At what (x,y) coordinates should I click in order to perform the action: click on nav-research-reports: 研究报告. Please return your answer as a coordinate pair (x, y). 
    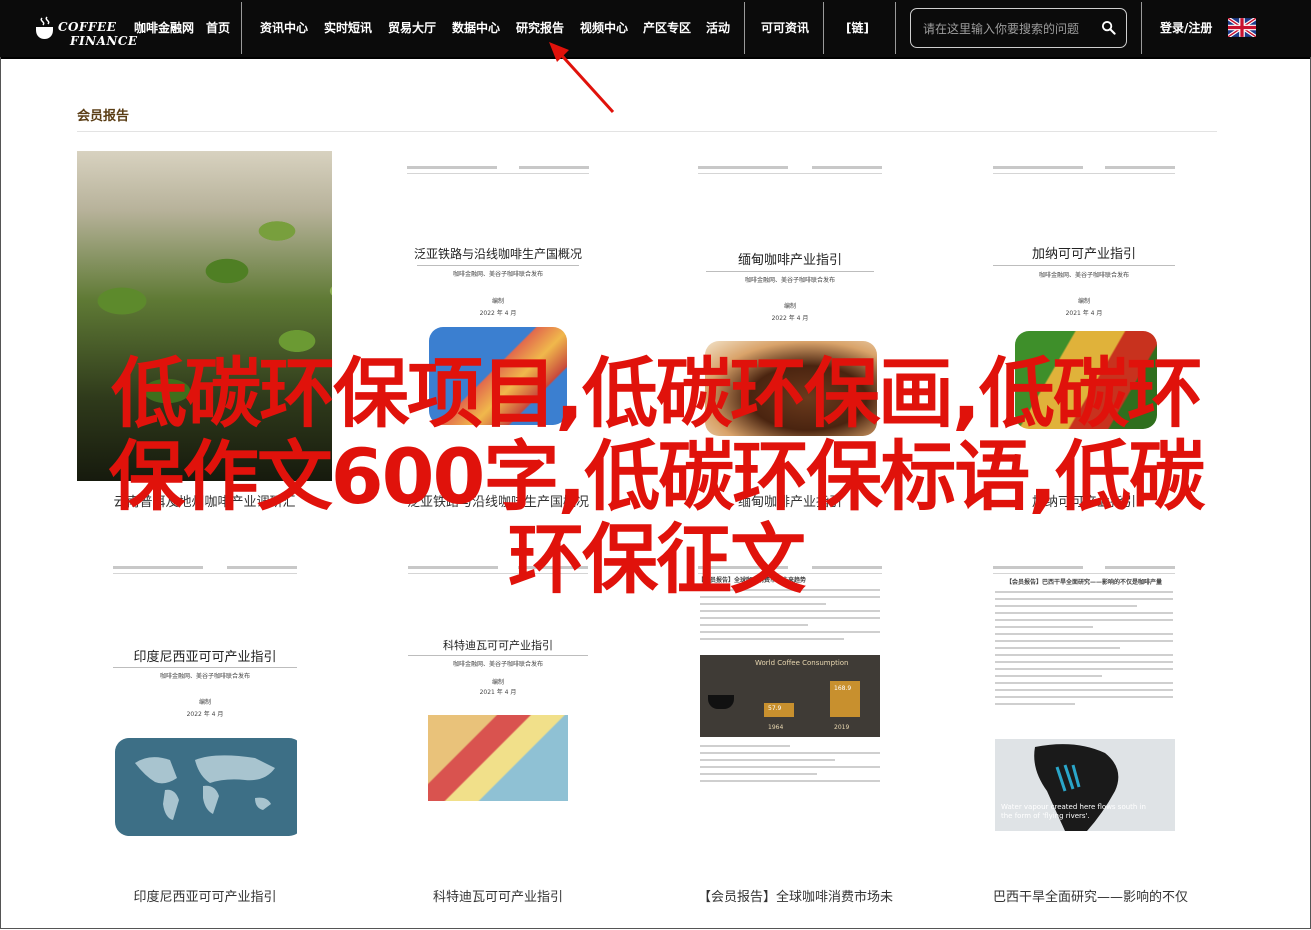
    Looking at the image, I should click on (540, 28).